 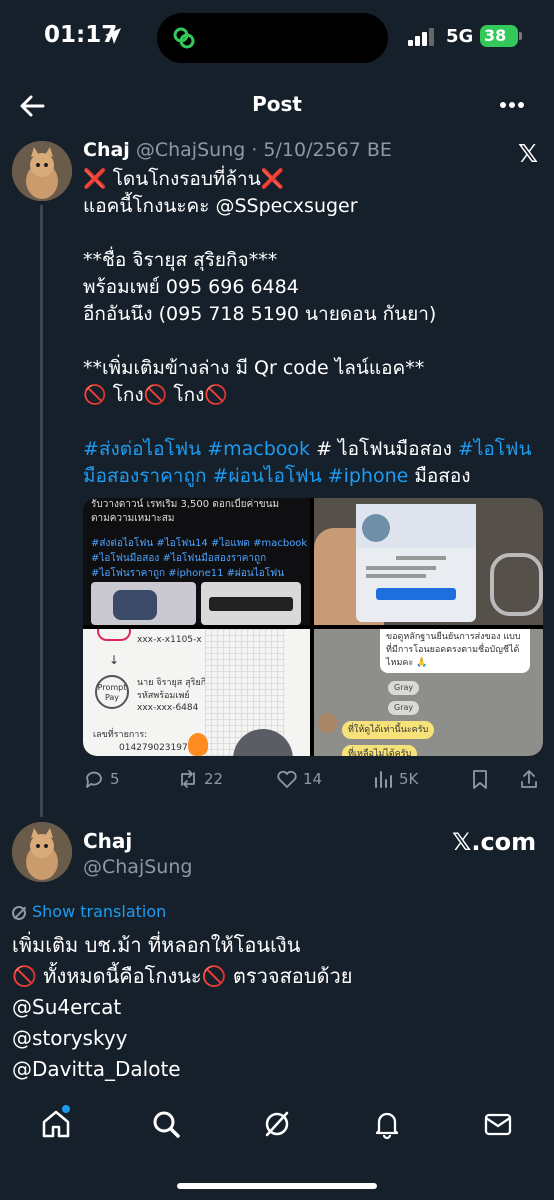 What do you see at coordinates (182, 976) in the screenshot?
I see `post-line: 🚫 ทั้งหมดนี้คือโกงนะ🚫 ตรวจสอบด้วย` at bounding box center [182, 976].